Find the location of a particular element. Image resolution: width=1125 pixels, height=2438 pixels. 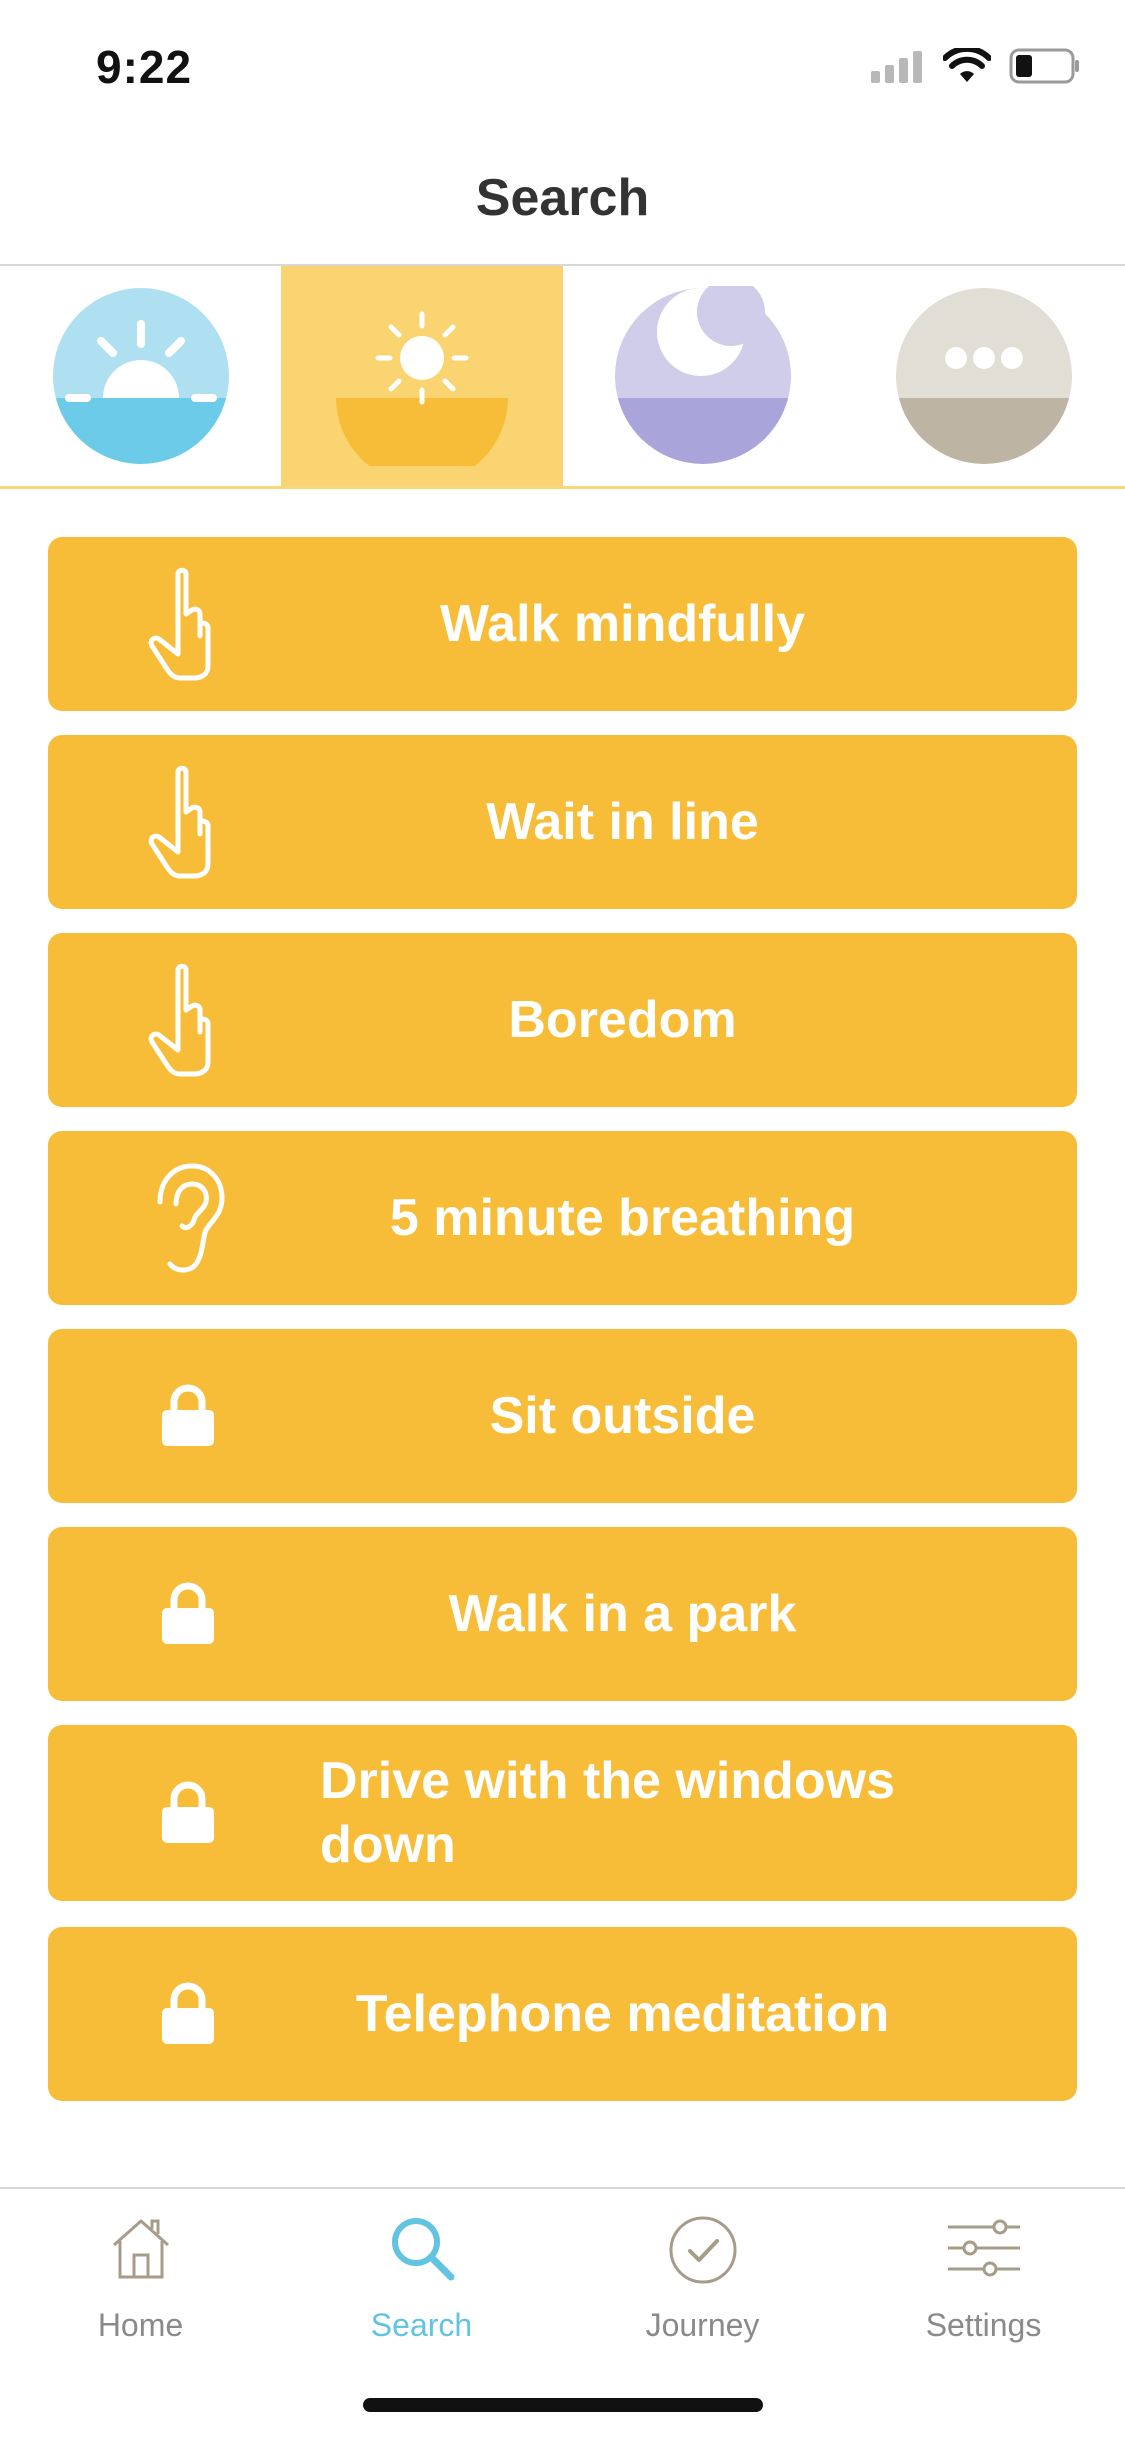

list-item: Walk mindfully is located at coordinates (562, 624).